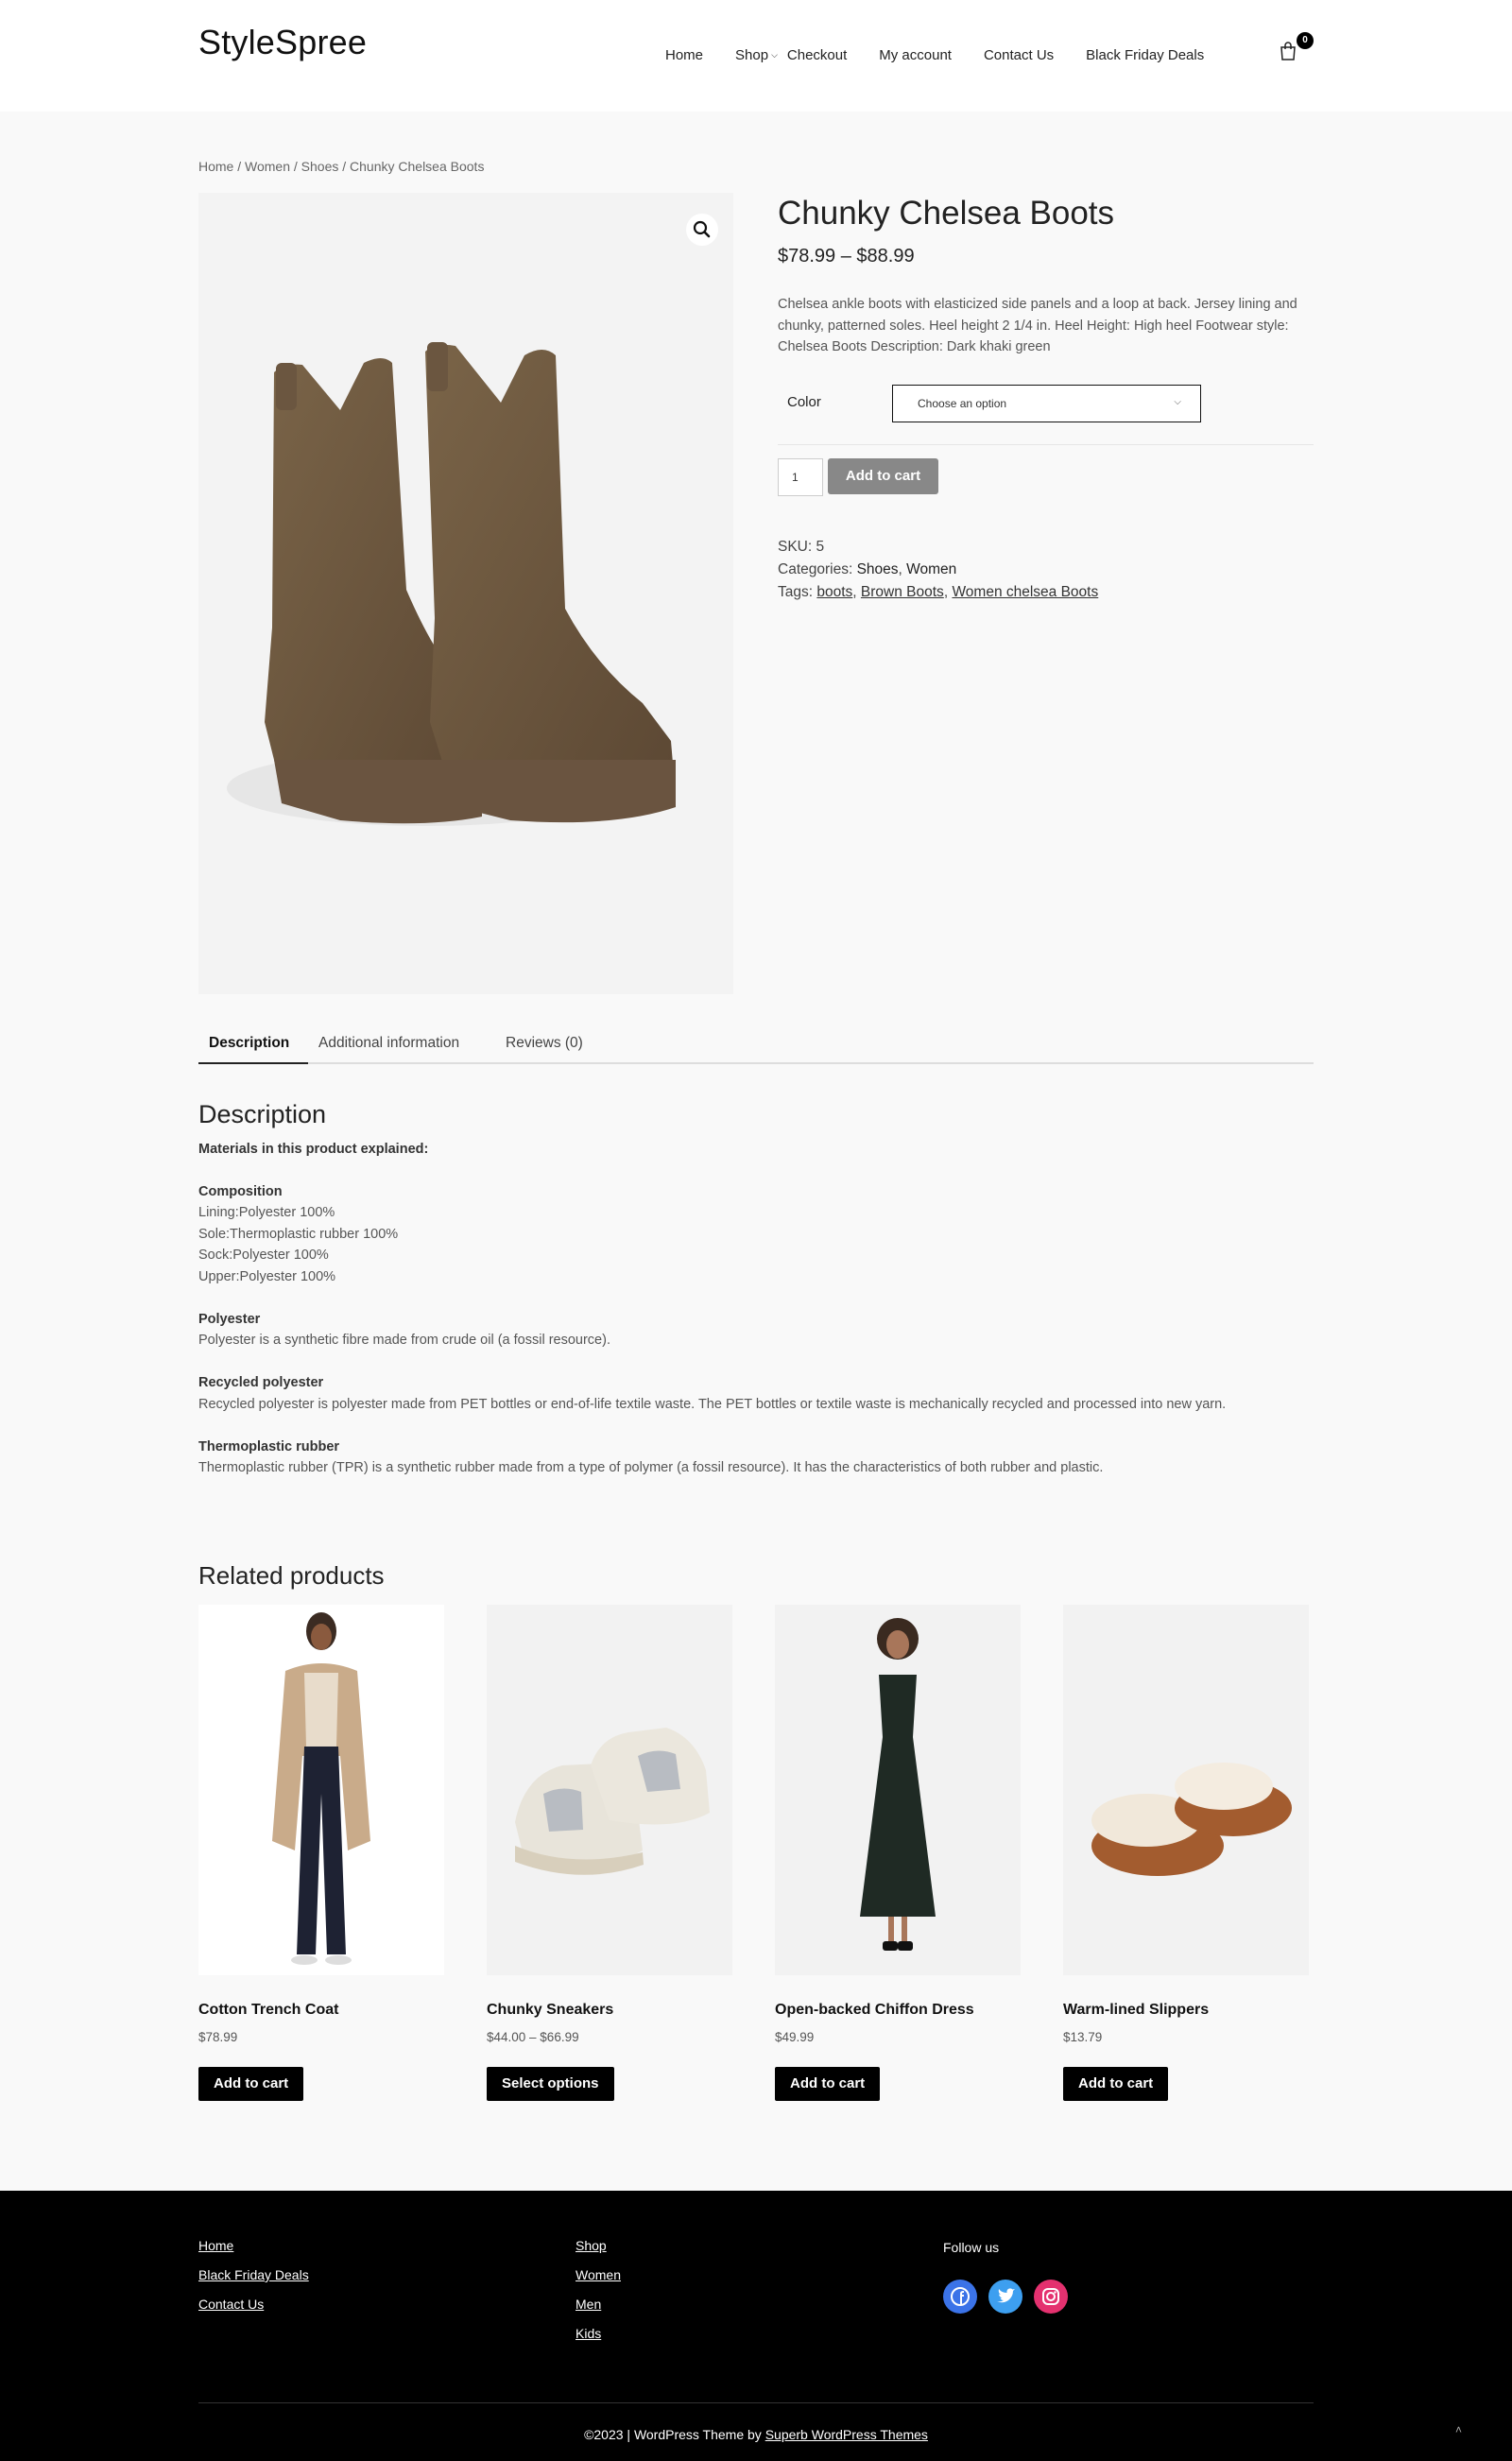  What do you see at coordinates (388, 1043) in the screenshot?
I see `tab-additional-information: Additional information` at bounding box center [388, 1043].